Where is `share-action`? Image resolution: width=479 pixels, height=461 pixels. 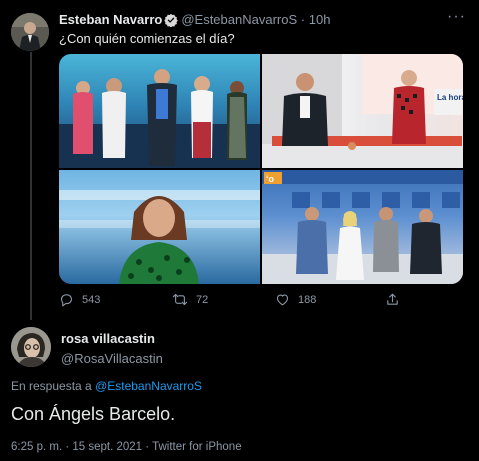 share-action is located at coordinates (392, 299).